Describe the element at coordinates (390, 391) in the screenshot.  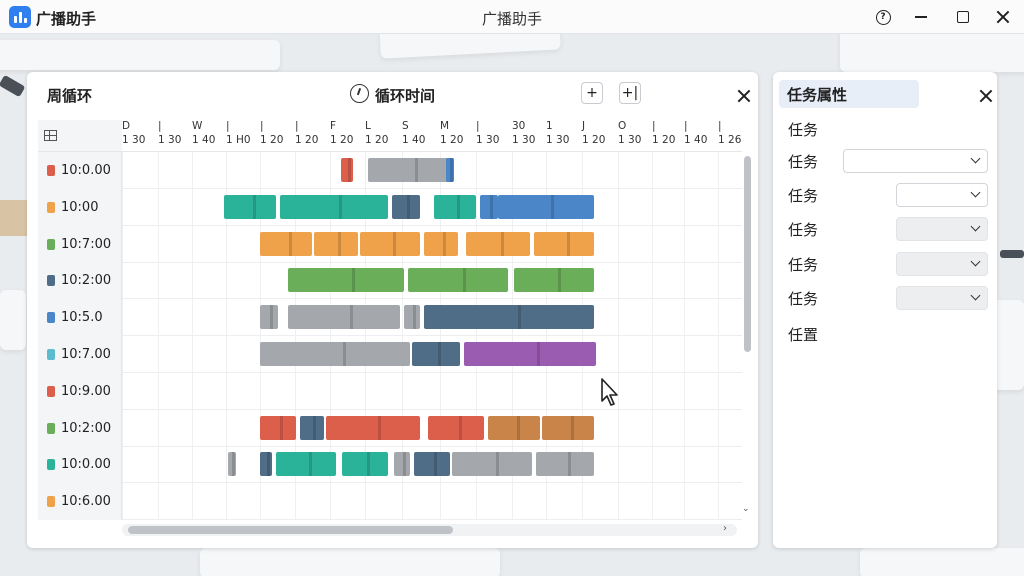
I see `schedule-row: 10:9.00` at that location.